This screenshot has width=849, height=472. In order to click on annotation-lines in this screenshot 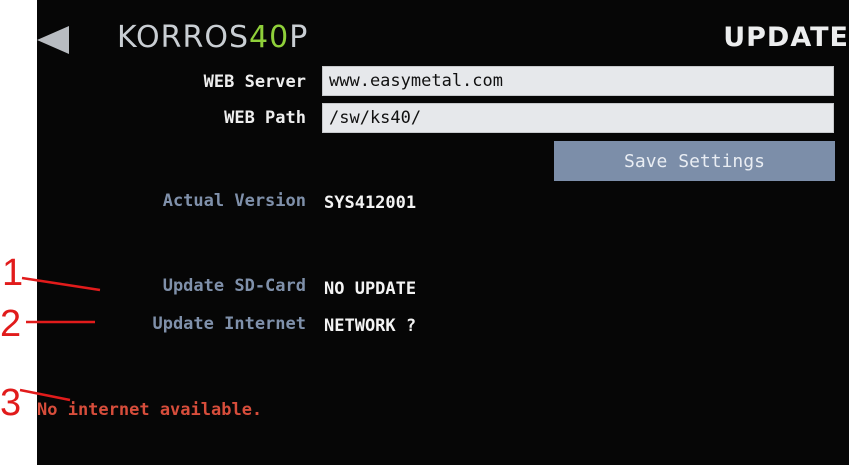, I will do `click(60, 339)`.